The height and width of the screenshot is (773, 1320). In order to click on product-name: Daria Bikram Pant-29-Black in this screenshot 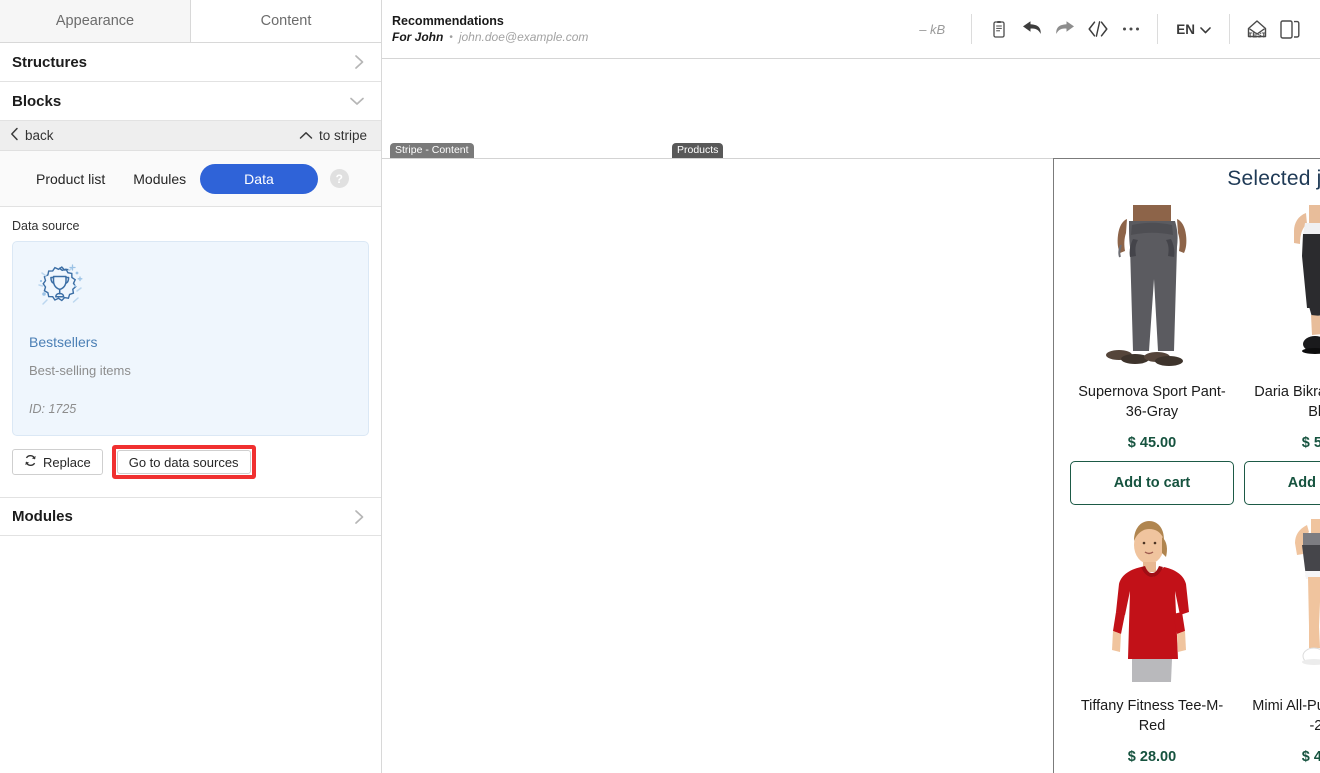, I will do `click(1287, 402)`.